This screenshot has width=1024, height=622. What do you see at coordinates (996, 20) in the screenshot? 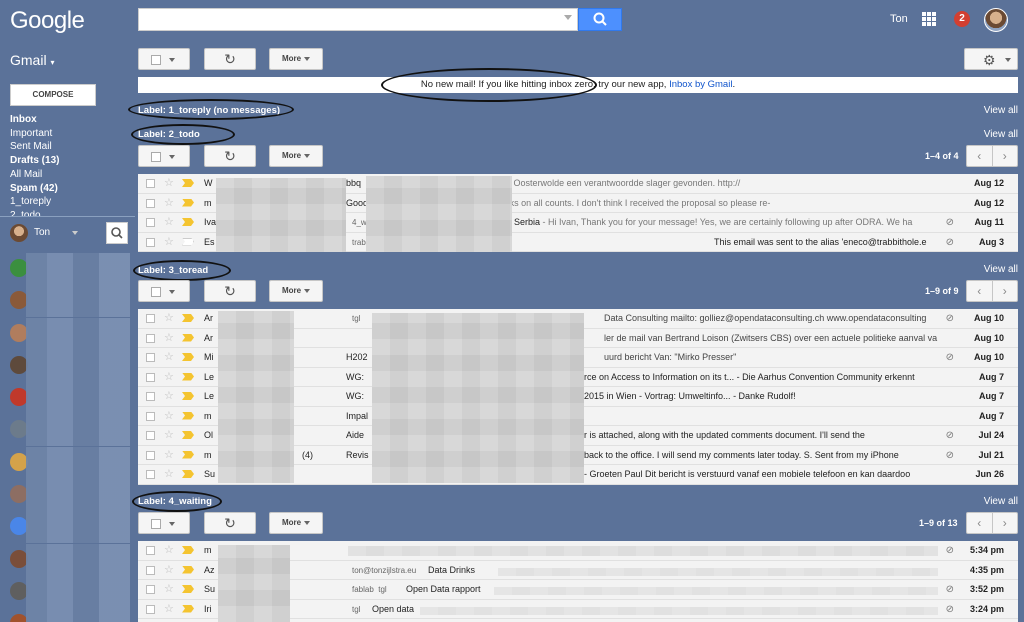
I see `account-avatar` at bounding box center [996, 20].